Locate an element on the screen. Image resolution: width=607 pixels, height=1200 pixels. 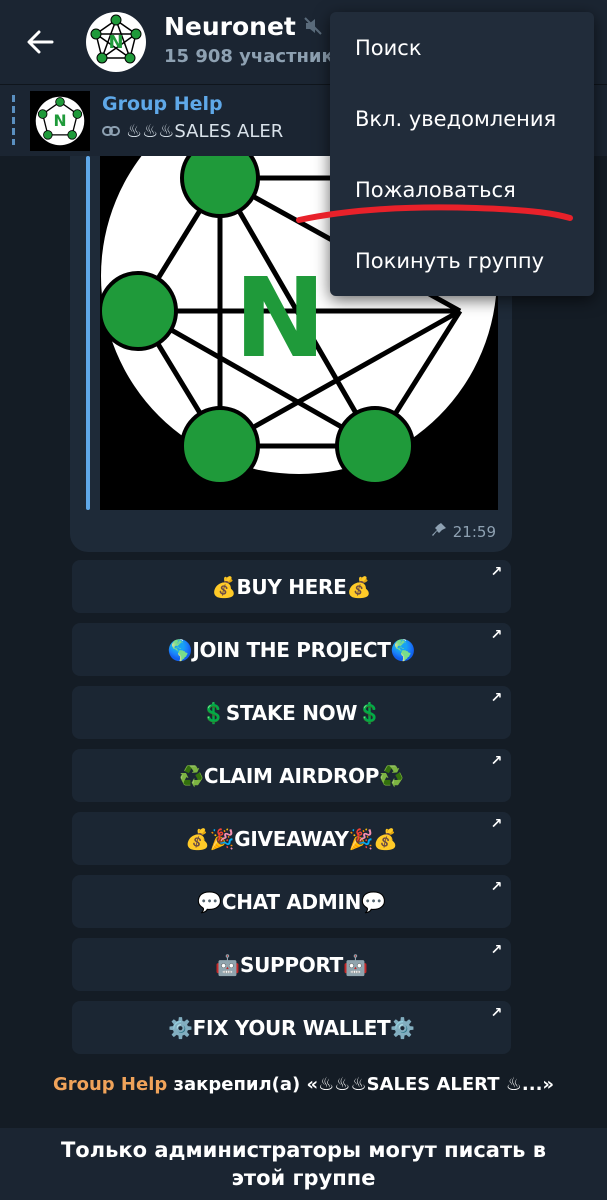
pinned-title: Group Help is located at coordinates (162, 104).